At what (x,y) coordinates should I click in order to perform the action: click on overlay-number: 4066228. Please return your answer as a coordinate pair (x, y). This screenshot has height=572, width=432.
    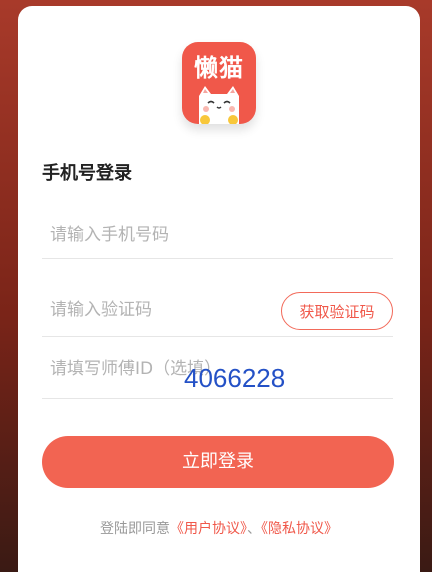
    Looking at the image, I should click on (235, 378).